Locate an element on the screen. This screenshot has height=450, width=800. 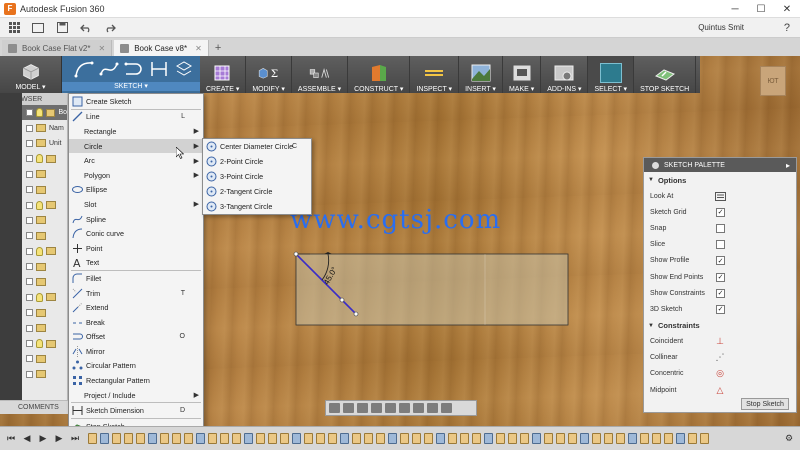
menu-item-project-include: Project / Include ▶ is located at coordinates (136, 395).